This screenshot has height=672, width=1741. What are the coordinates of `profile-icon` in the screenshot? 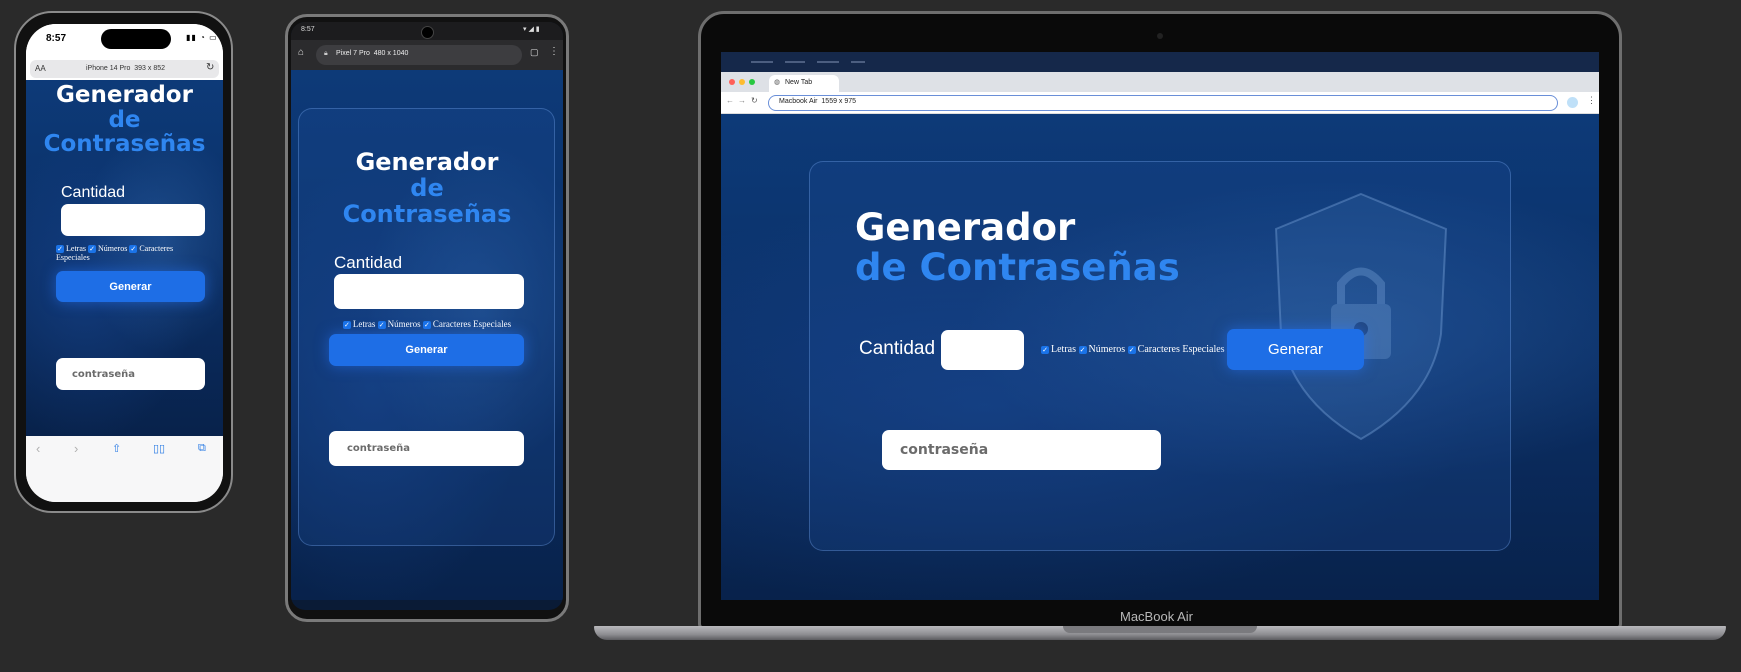 It's located at (1572, 102).